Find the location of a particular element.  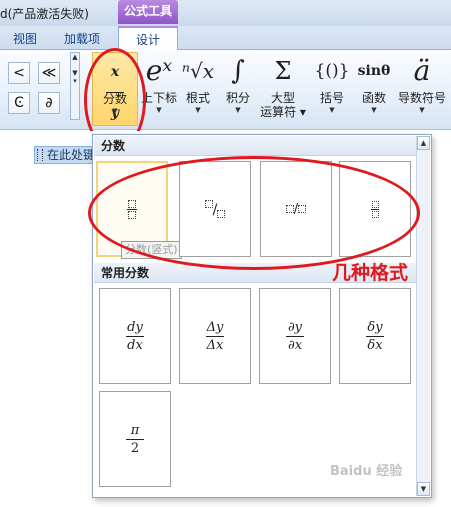

tab-addins: 加载项 is located at coordinates (82, 38).